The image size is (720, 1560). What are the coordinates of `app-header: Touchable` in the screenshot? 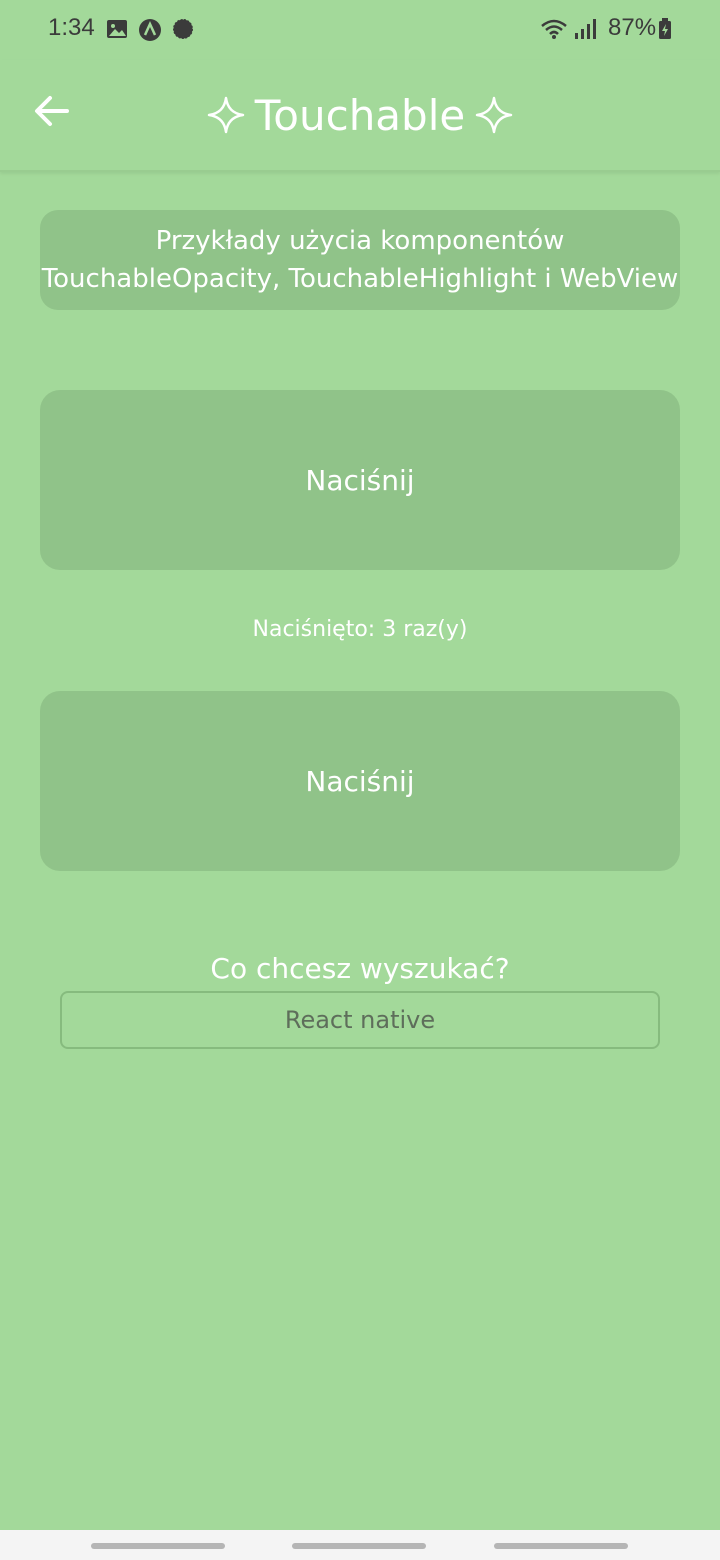 It's located at (360, 116).